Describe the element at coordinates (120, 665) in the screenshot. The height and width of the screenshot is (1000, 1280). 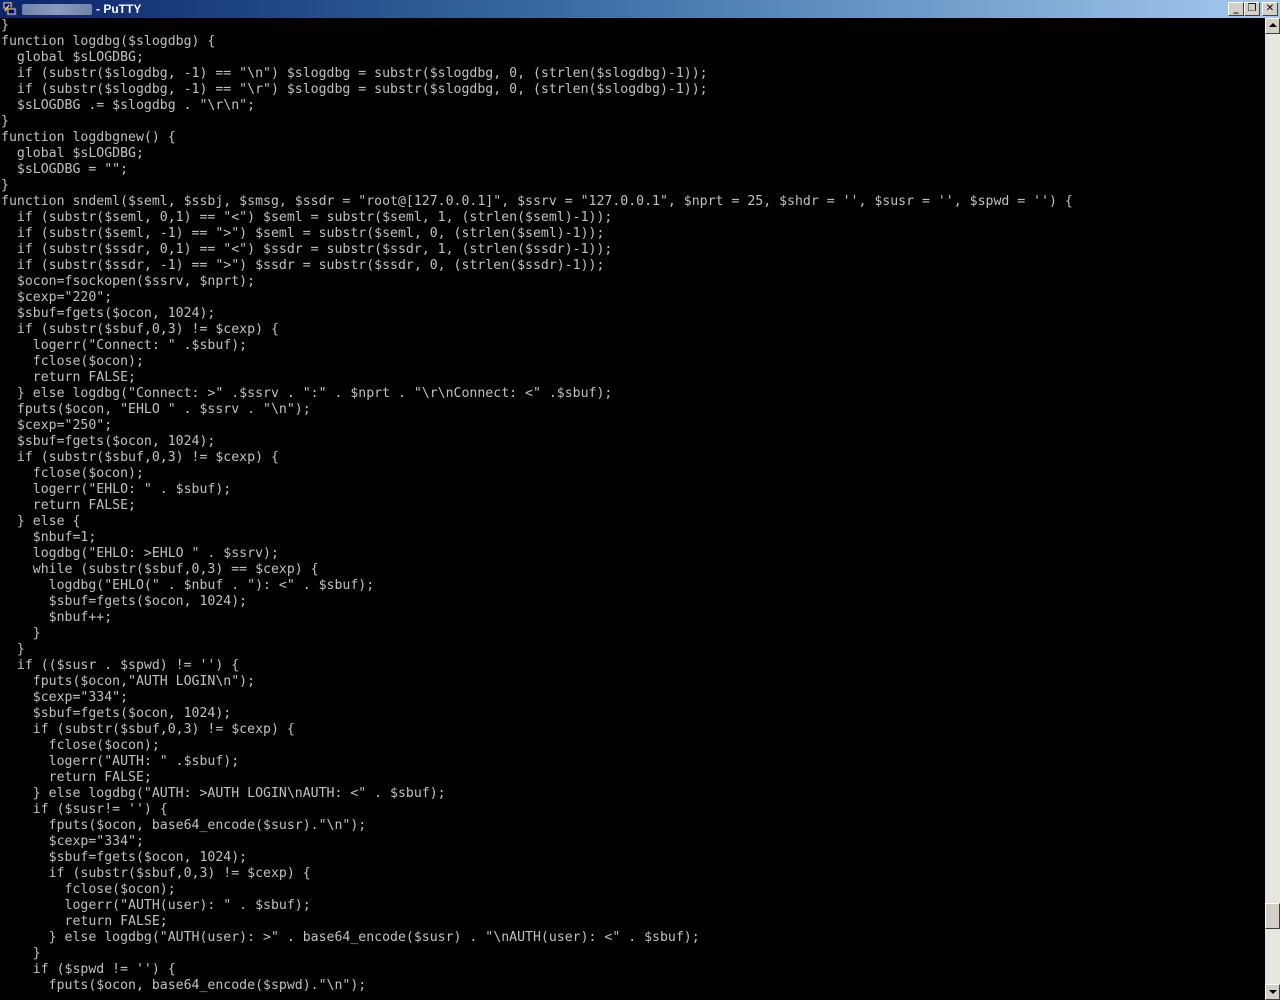
I see `terminal-line: if (($susr . $spwd) != '') {` at that location.